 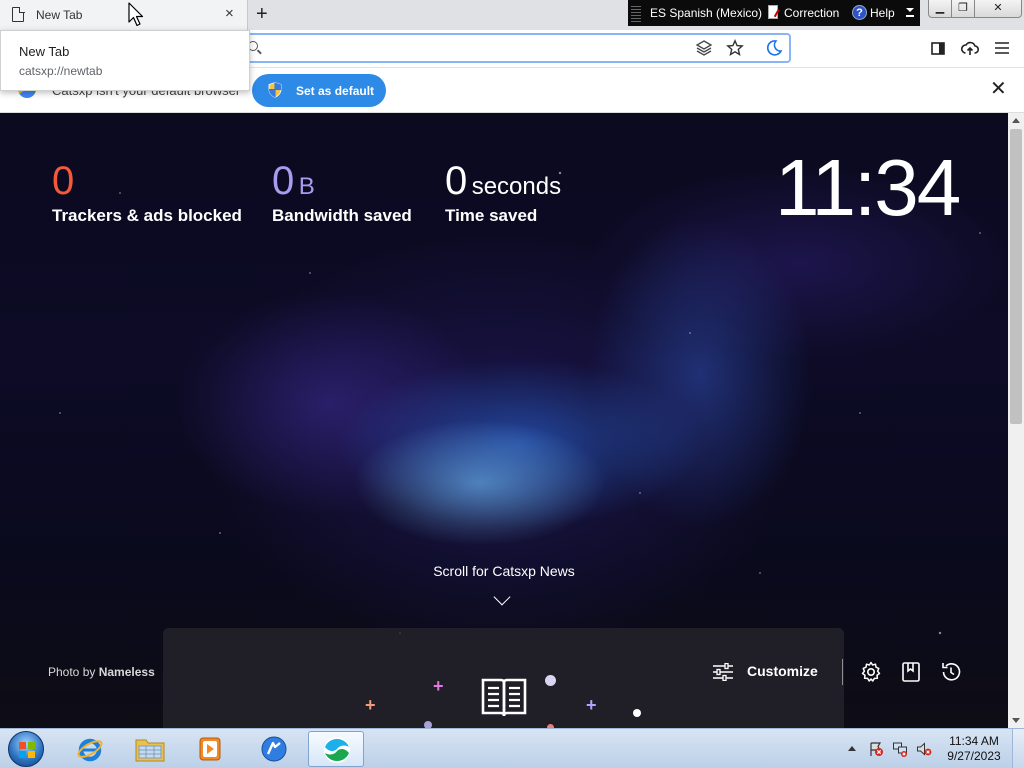 What do you see at coordinates (636, 13) in the screenshot?
I see `grip-handle` at bounding box center [636, 13].